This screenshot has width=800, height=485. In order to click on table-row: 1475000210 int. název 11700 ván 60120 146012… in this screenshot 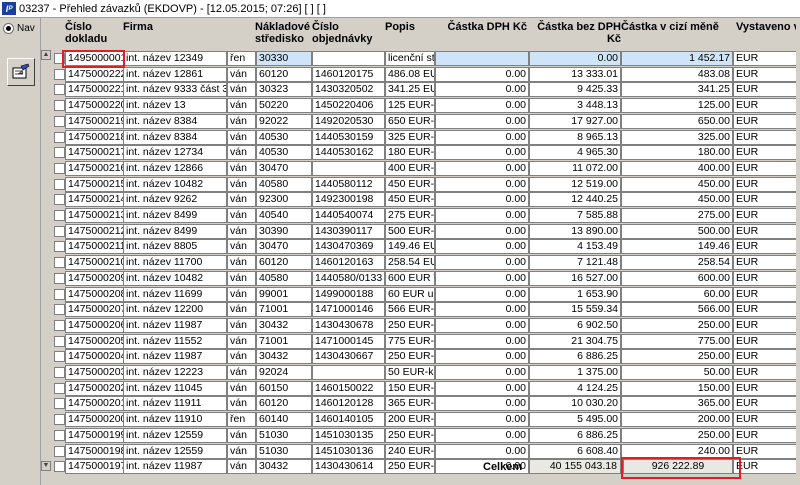, I will do `click(420, 263)`.